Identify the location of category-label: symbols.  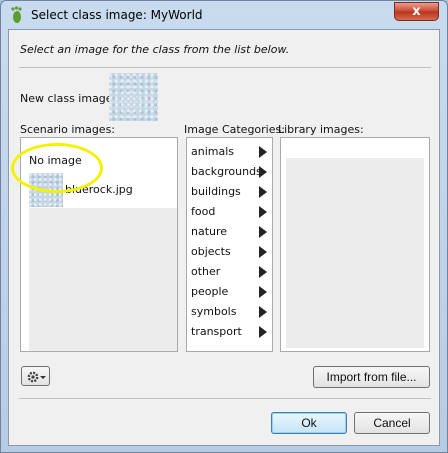
(214, 311).